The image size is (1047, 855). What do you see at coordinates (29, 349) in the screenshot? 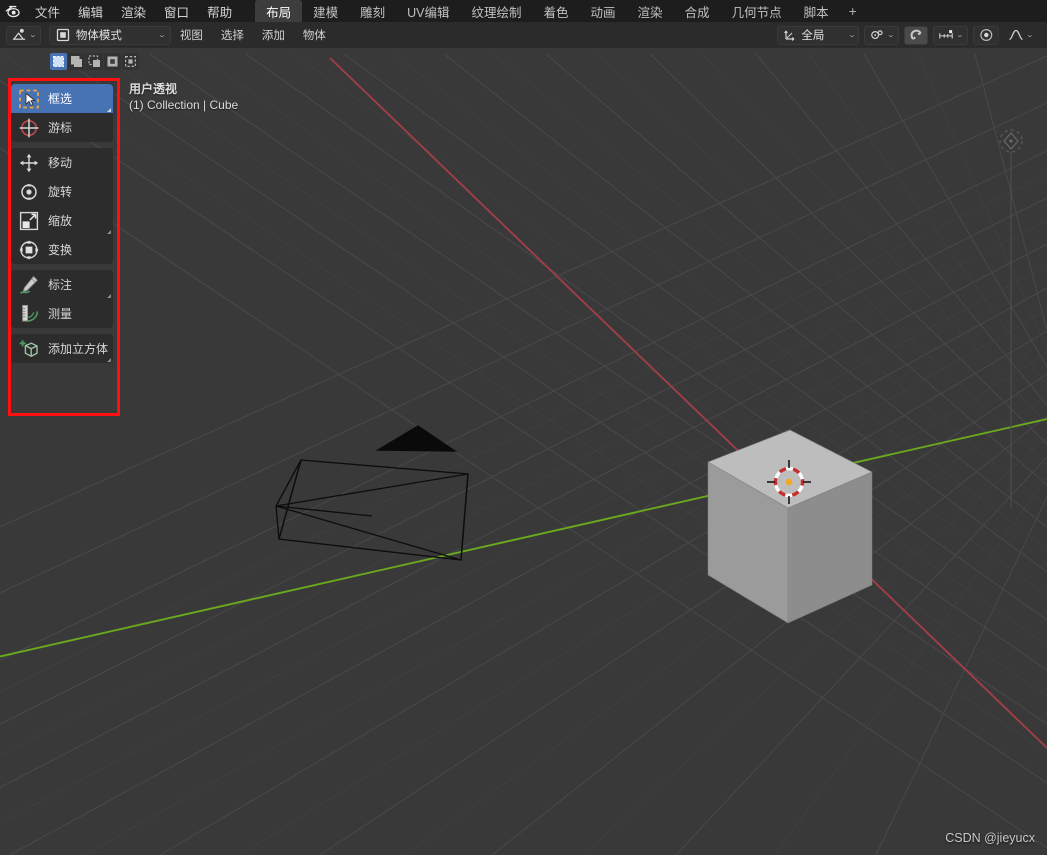
I see `add-cube-icon` at bounding box center [29, 349].